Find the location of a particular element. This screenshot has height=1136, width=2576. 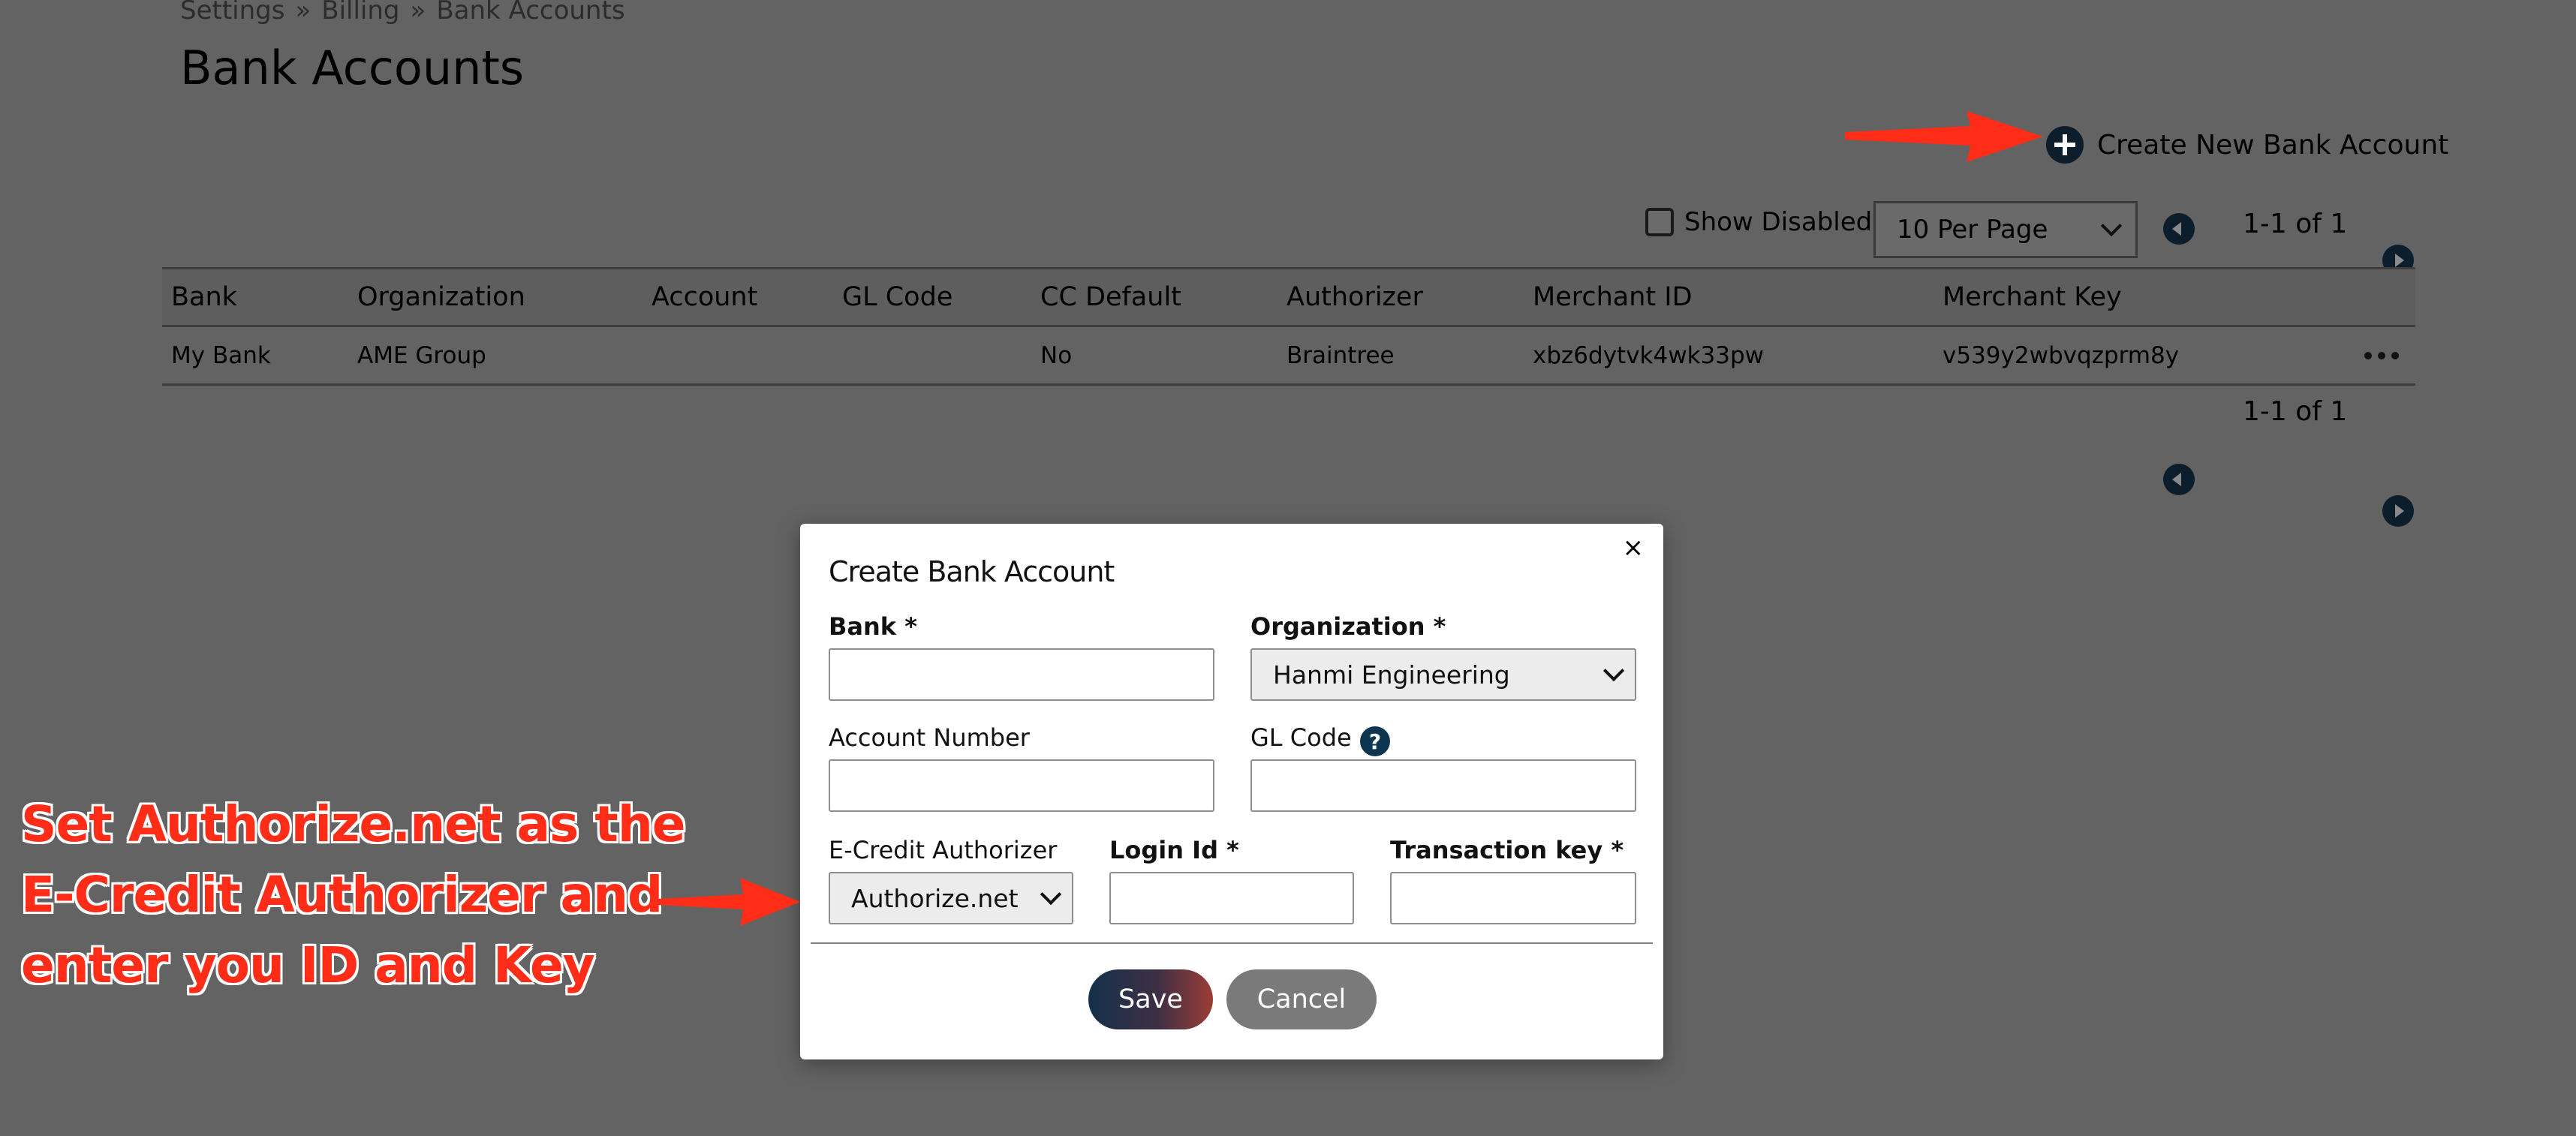

e-credit-authorizer-select: Authorize.net is located at coordinates (951, 898).